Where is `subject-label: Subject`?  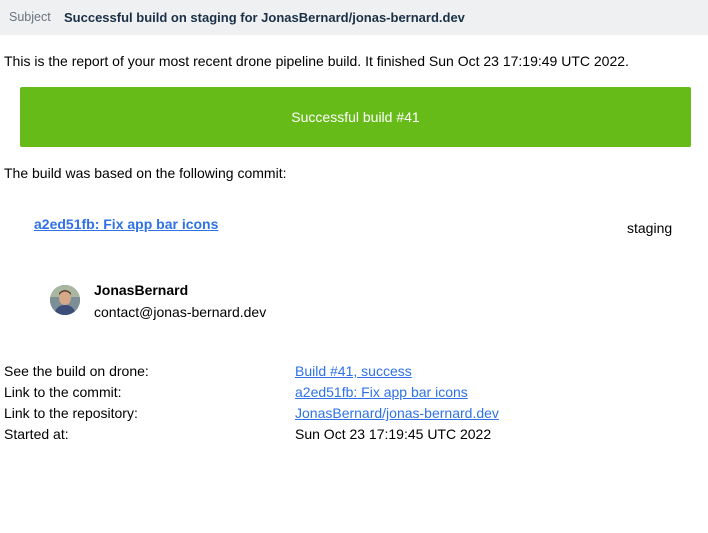 subject-label: Subject is located at coordinates (30, 17).